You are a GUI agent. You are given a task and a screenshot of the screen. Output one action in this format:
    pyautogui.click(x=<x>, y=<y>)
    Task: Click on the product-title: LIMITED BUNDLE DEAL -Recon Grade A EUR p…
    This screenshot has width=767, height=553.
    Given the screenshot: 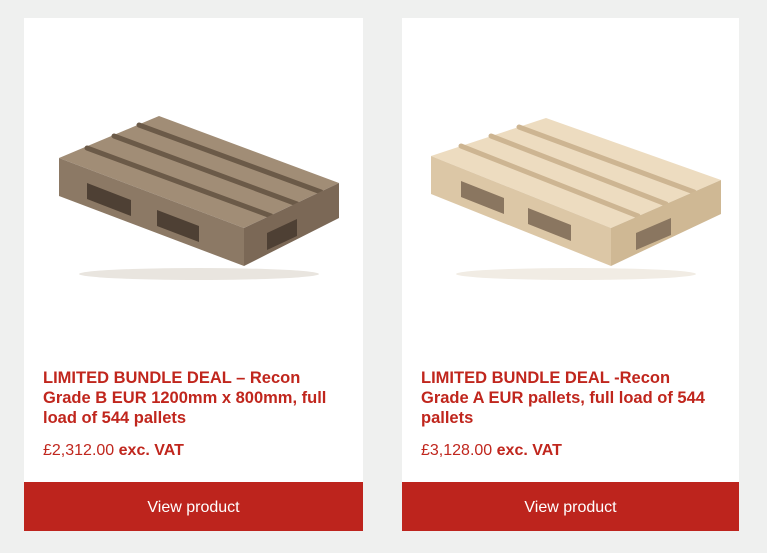 What is the action you would take?
    pyautogui.click(x=571, y=398)
    